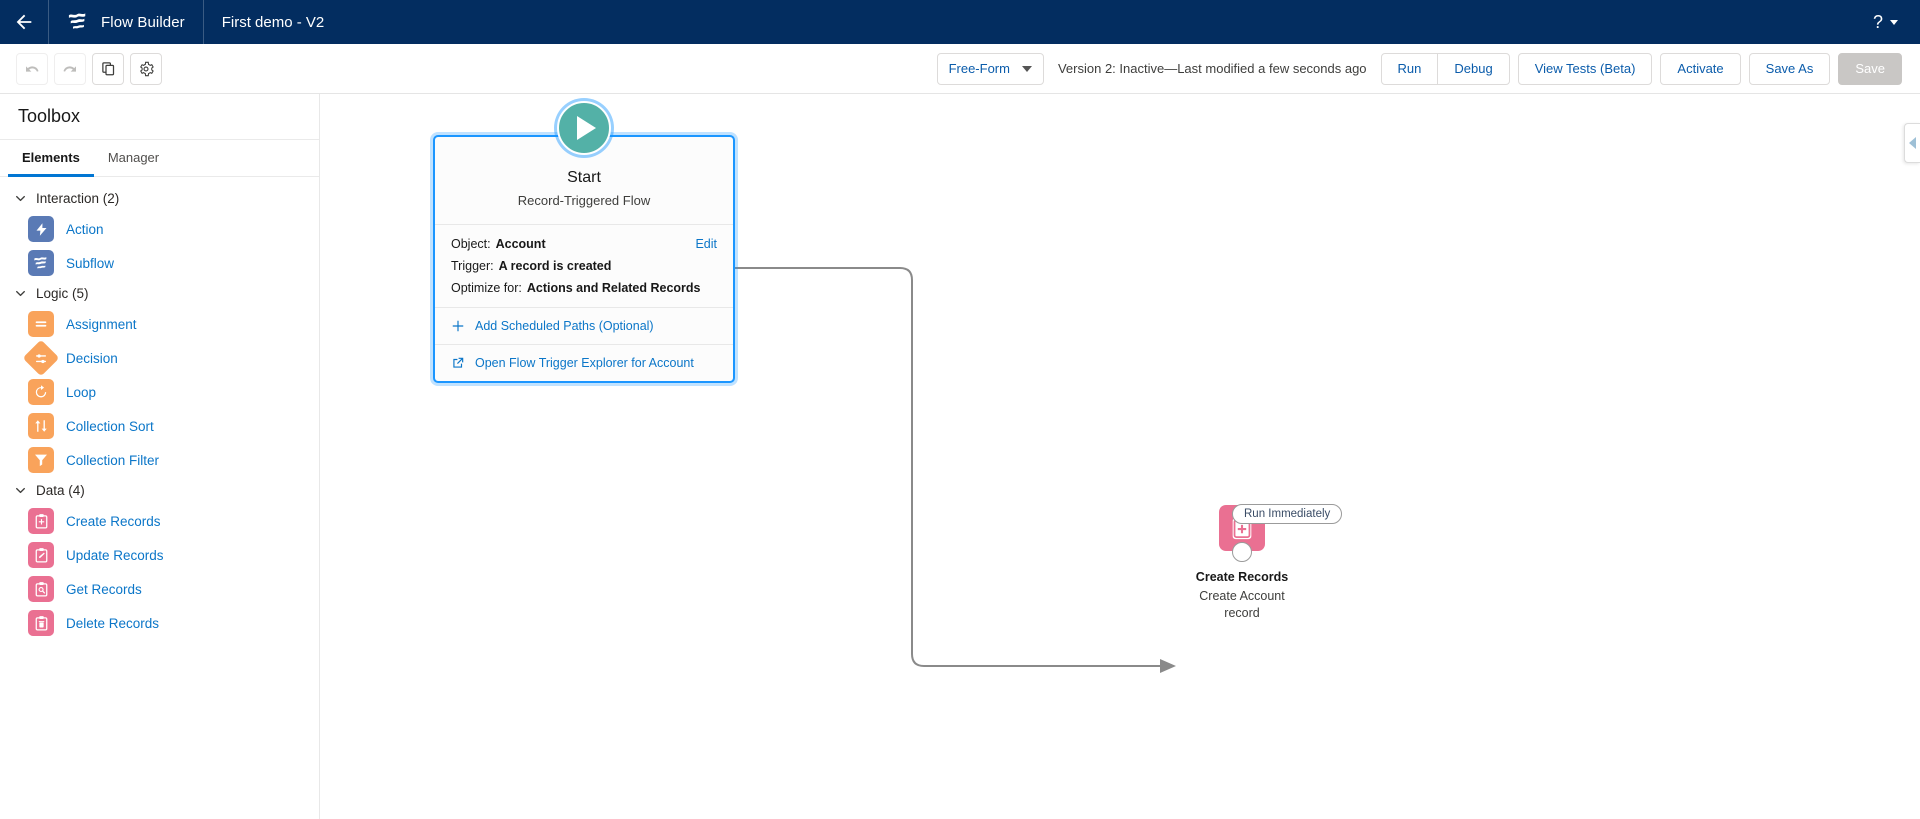 The width and height of the screenshot is (1920, 819). What do you see at coordinates (41, 229) in the screenshot?
I see `action-bolt-icon` at bounding box center [41, 229].